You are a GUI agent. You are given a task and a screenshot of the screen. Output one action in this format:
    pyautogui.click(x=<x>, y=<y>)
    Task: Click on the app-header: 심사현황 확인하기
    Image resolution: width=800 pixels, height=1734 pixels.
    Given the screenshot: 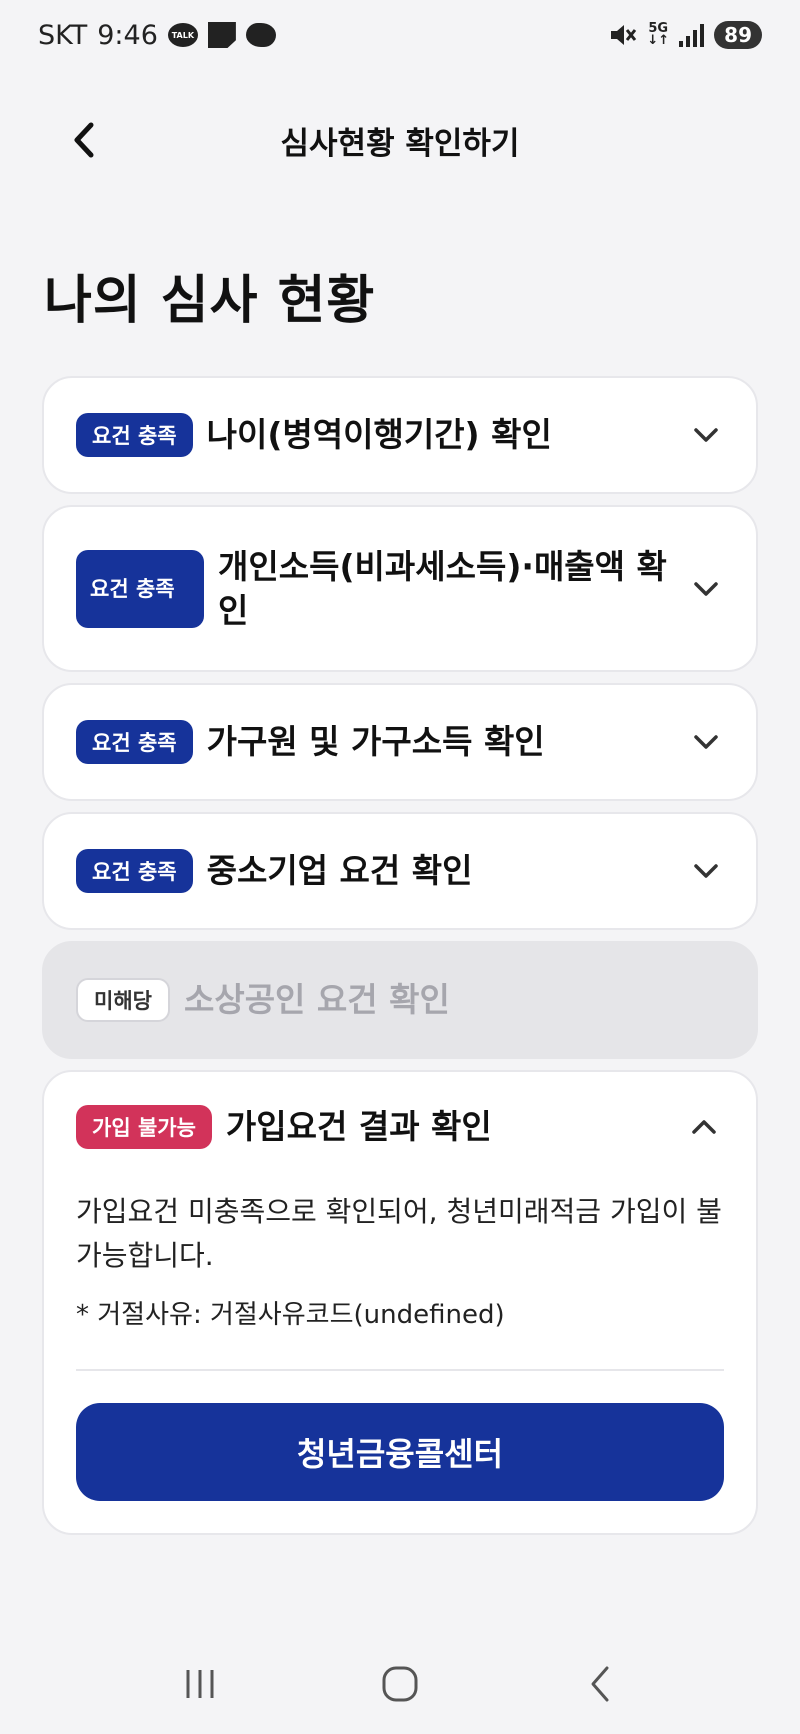 What is the action you would take?
    pyautogui.click(x=400, y=140)
    